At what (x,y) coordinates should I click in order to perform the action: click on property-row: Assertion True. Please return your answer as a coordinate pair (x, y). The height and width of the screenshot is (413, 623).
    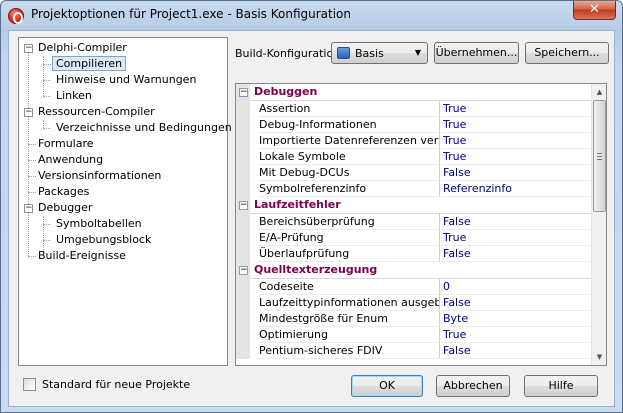
    Looking at the image, I should click on (414, 109).